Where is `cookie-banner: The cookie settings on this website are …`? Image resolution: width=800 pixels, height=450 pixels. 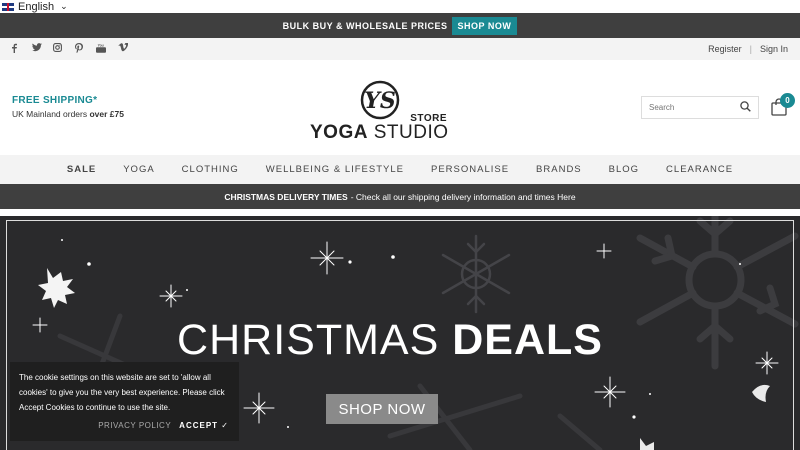 cookie-banner: The cookie settings on this website are … is located at coordinates (124, 401).